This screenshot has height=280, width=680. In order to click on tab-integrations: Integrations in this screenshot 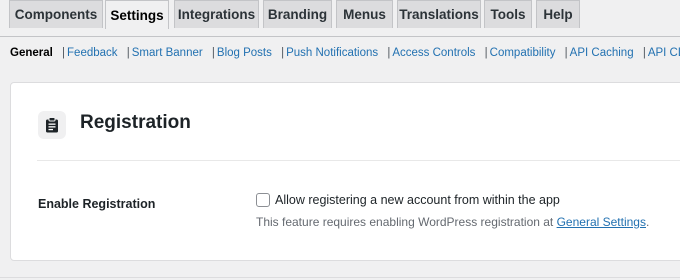, I will do `click(216, 14)`.